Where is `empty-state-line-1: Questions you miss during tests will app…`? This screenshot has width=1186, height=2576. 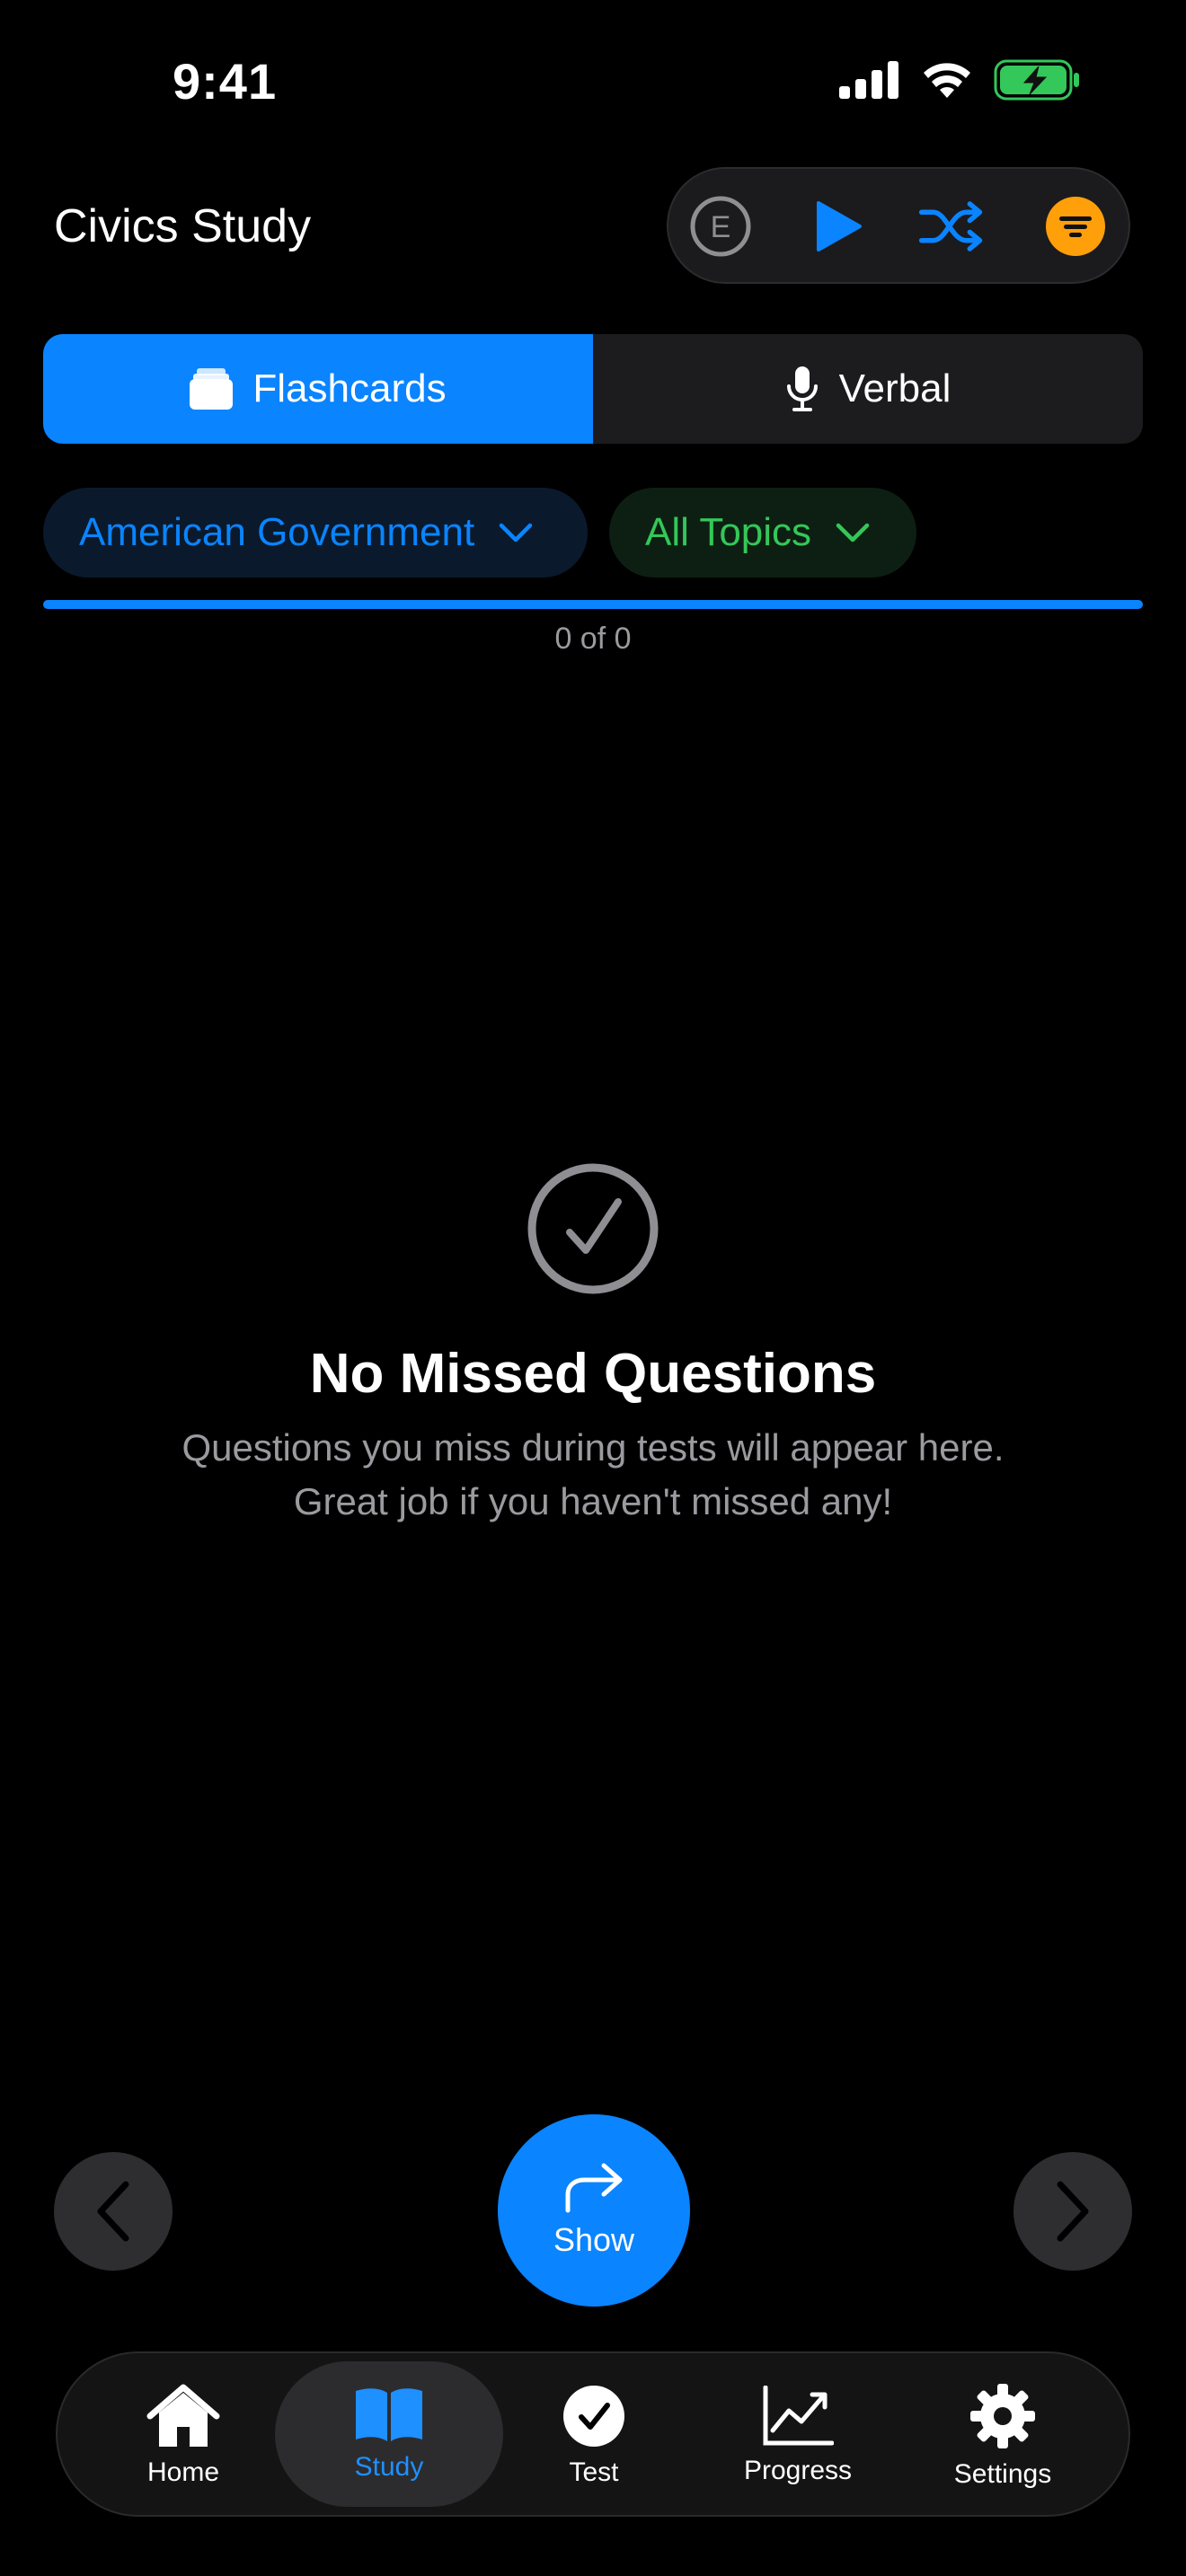
empty-state-line-1: Questions you miss during tests will app… is located at coordinates (593, 1447).